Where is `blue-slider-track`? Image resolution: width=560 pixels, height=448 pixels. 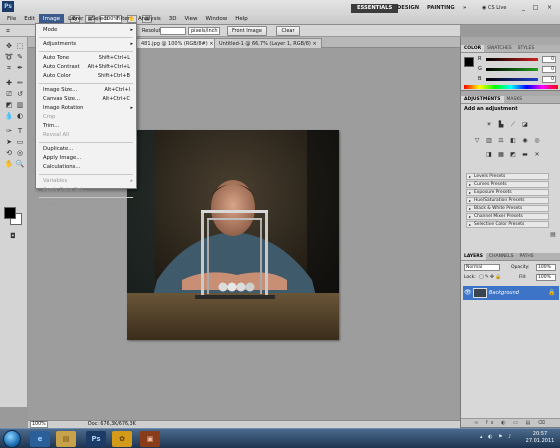 blue-slider-track is located at coordinates (512, 79).